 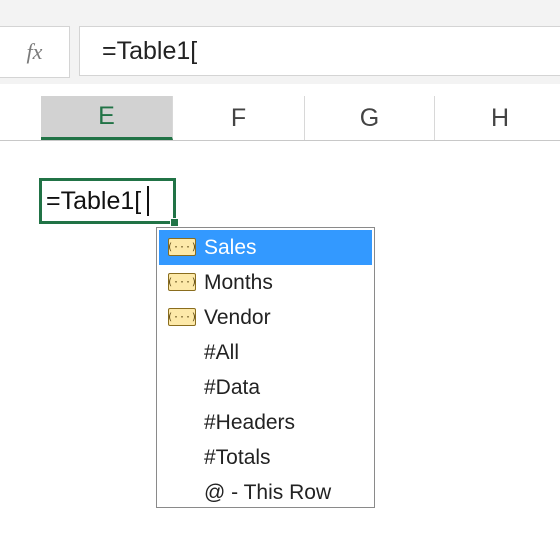 I want to click on autocomplete-item-data: #Data, so click(x=265, y=387).